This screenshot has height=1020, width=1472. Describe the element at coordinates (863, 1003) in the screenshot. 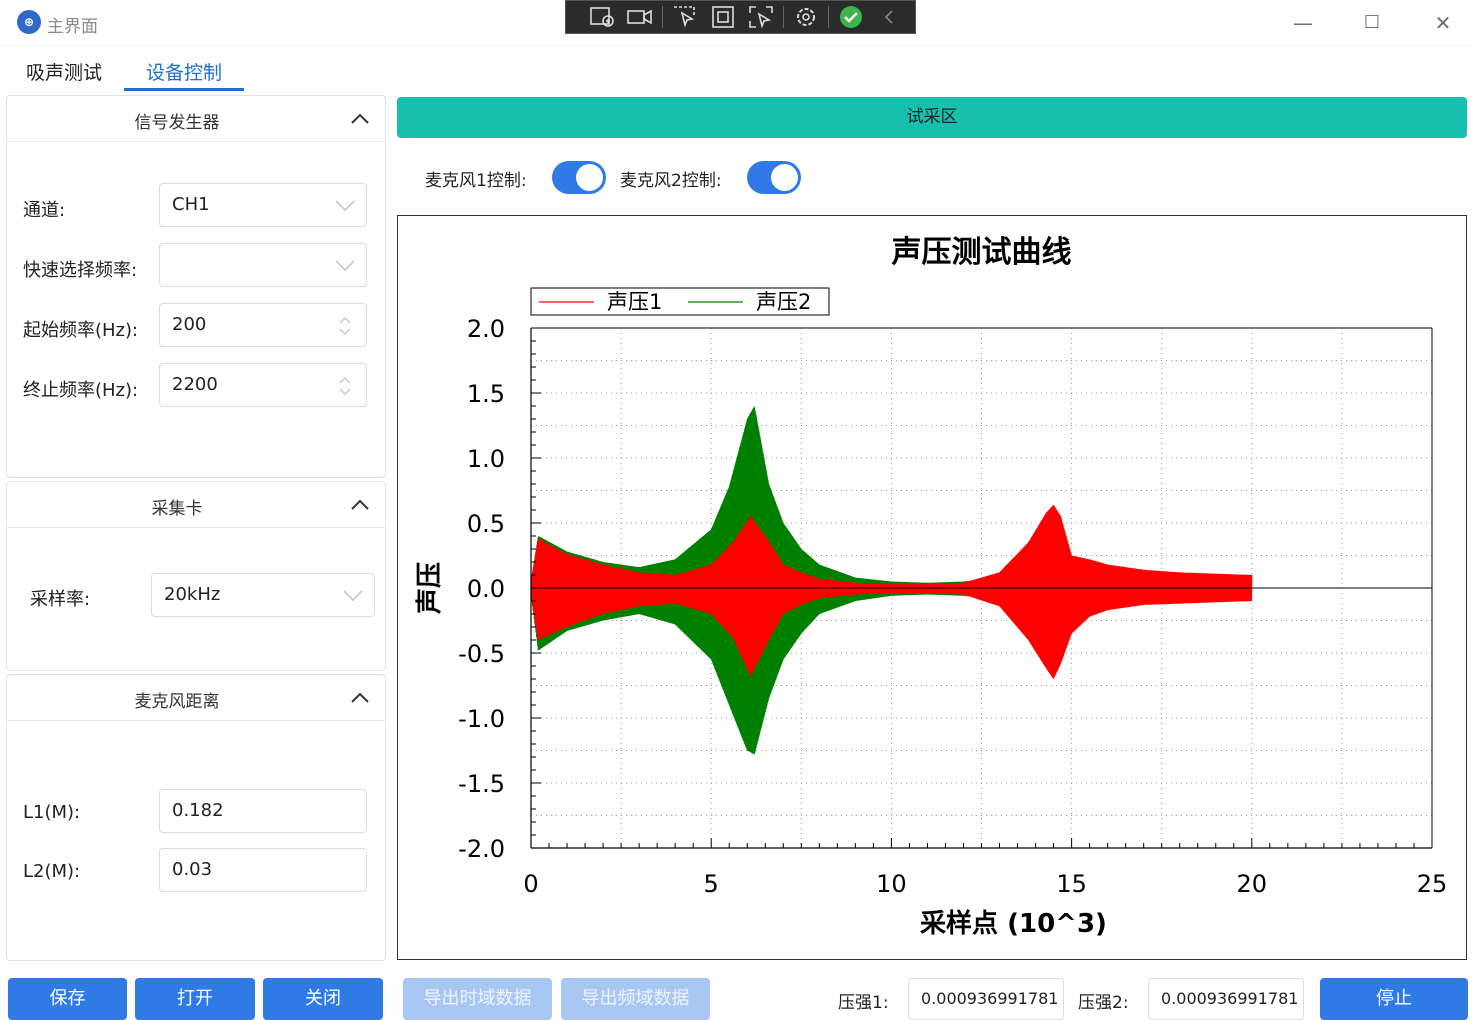

I see `pressure1-label: 压强1:` at that location.